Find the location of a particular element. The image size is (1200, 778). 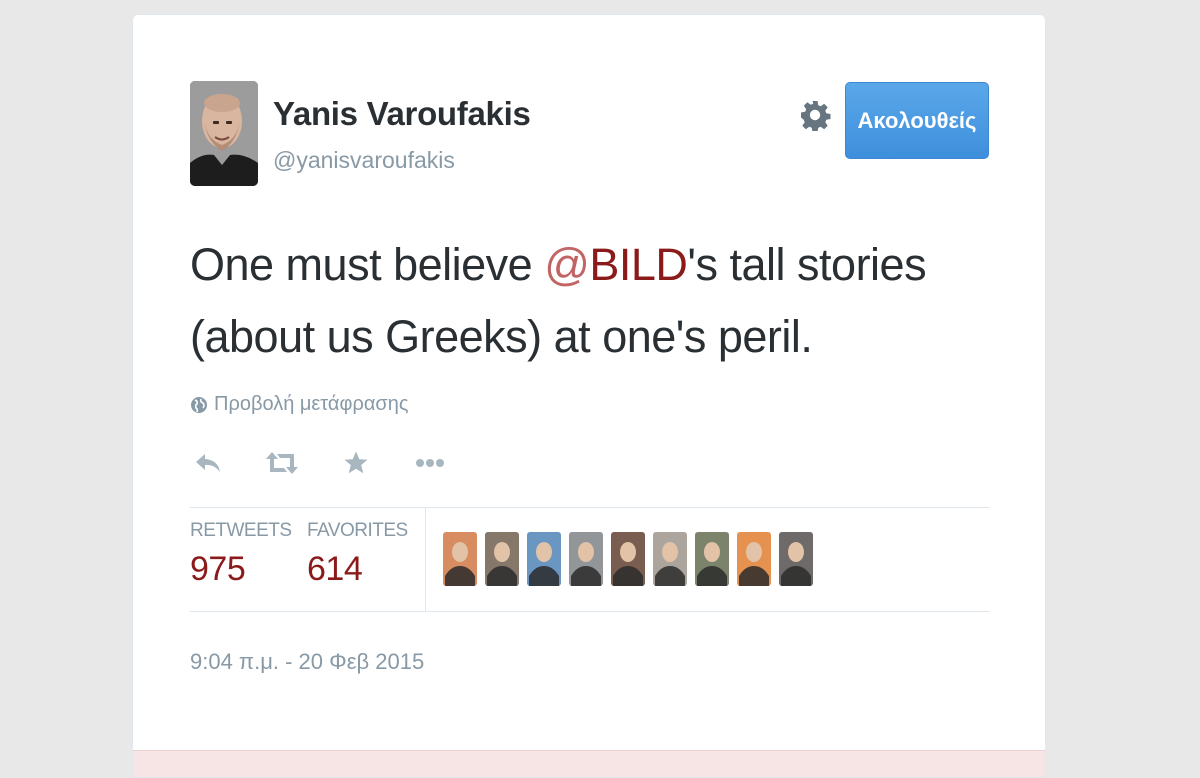

more-icon is located at coordinates (430, 463).